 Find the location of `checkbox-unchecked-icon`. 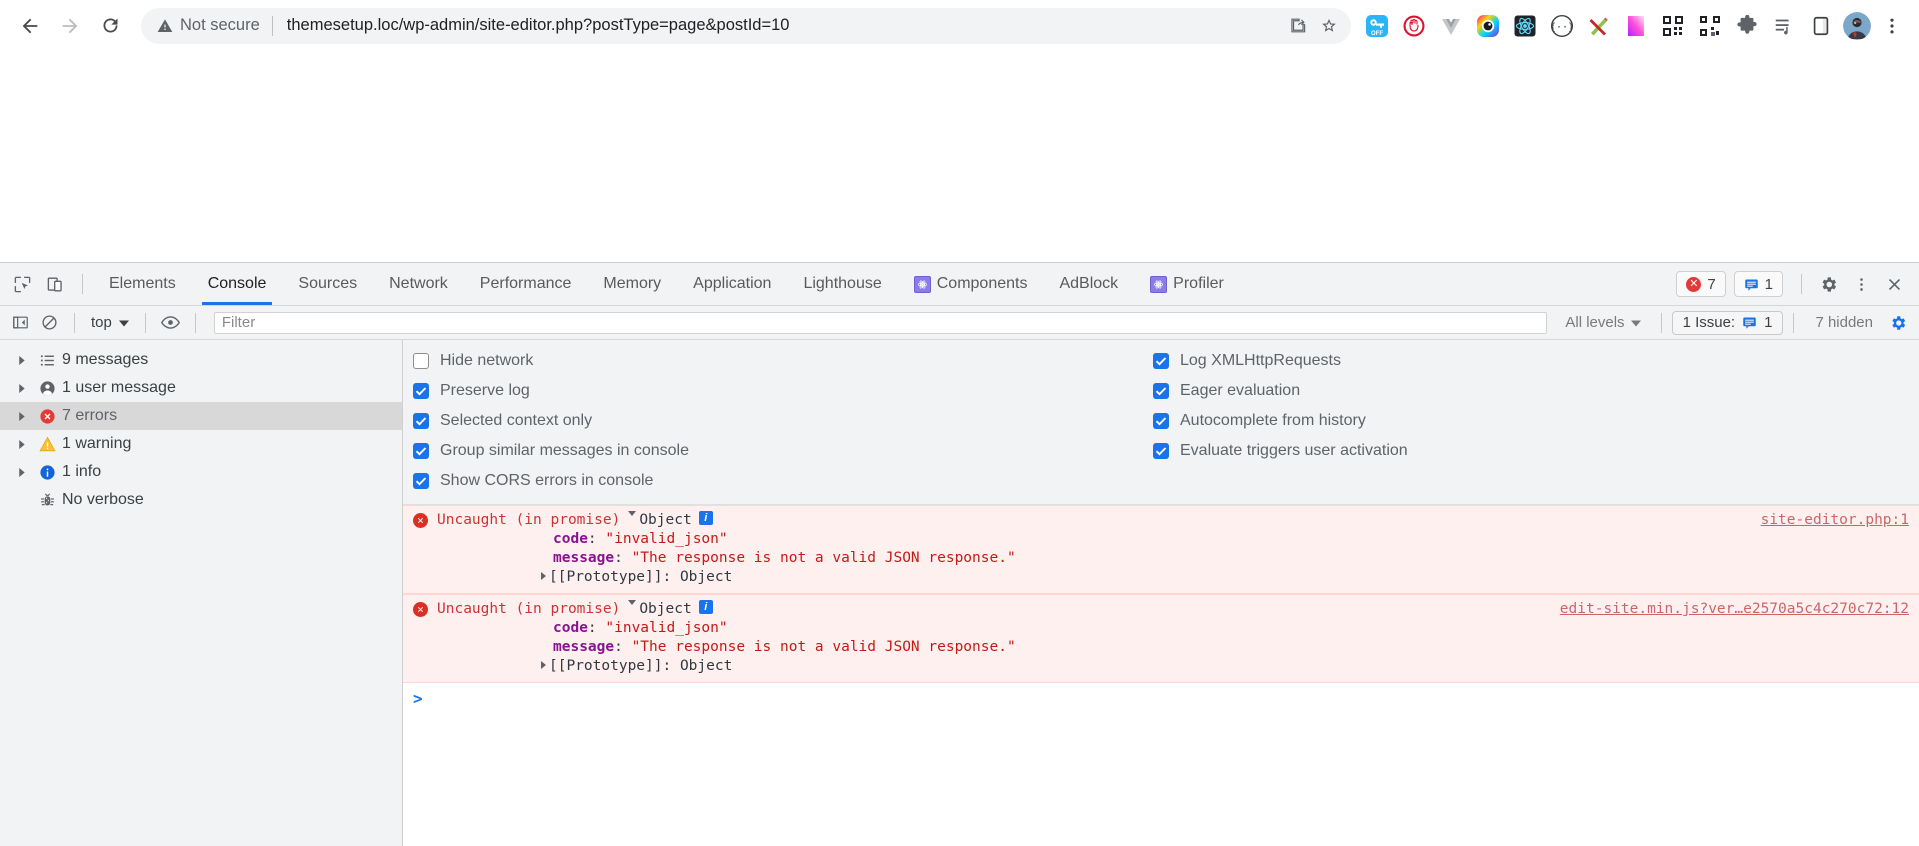

checkbox-unchecked-icon is located at coordinates (421, 361).